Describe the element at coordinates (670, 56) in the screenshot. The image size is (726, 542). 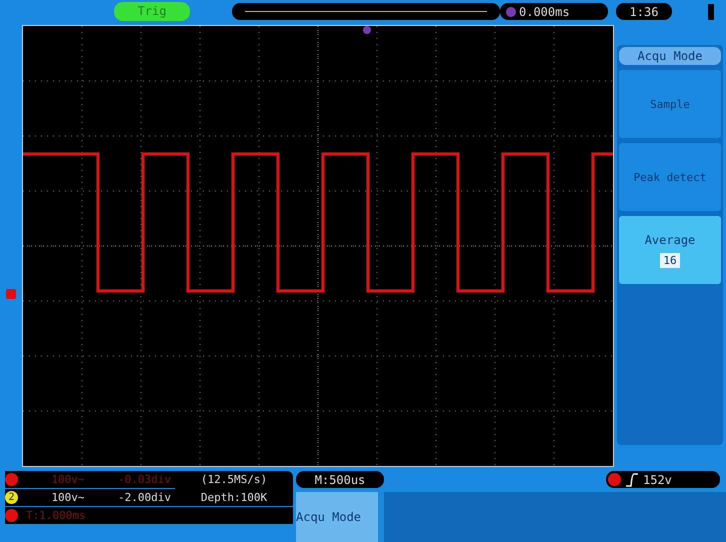
I see `menu-title: Acqu Mode` at that location.